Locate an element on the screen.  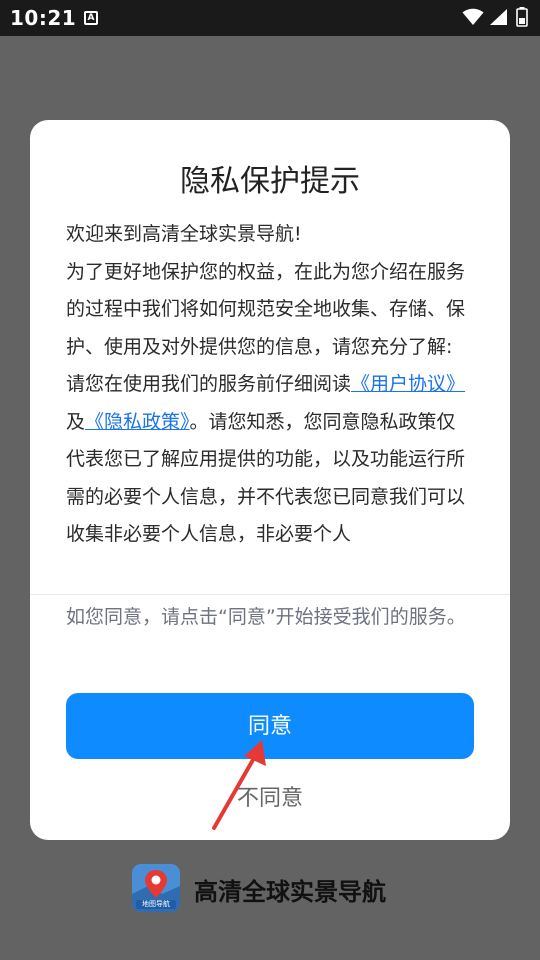
logo-caption: 地图导航 is located at coordinates (156, 904).